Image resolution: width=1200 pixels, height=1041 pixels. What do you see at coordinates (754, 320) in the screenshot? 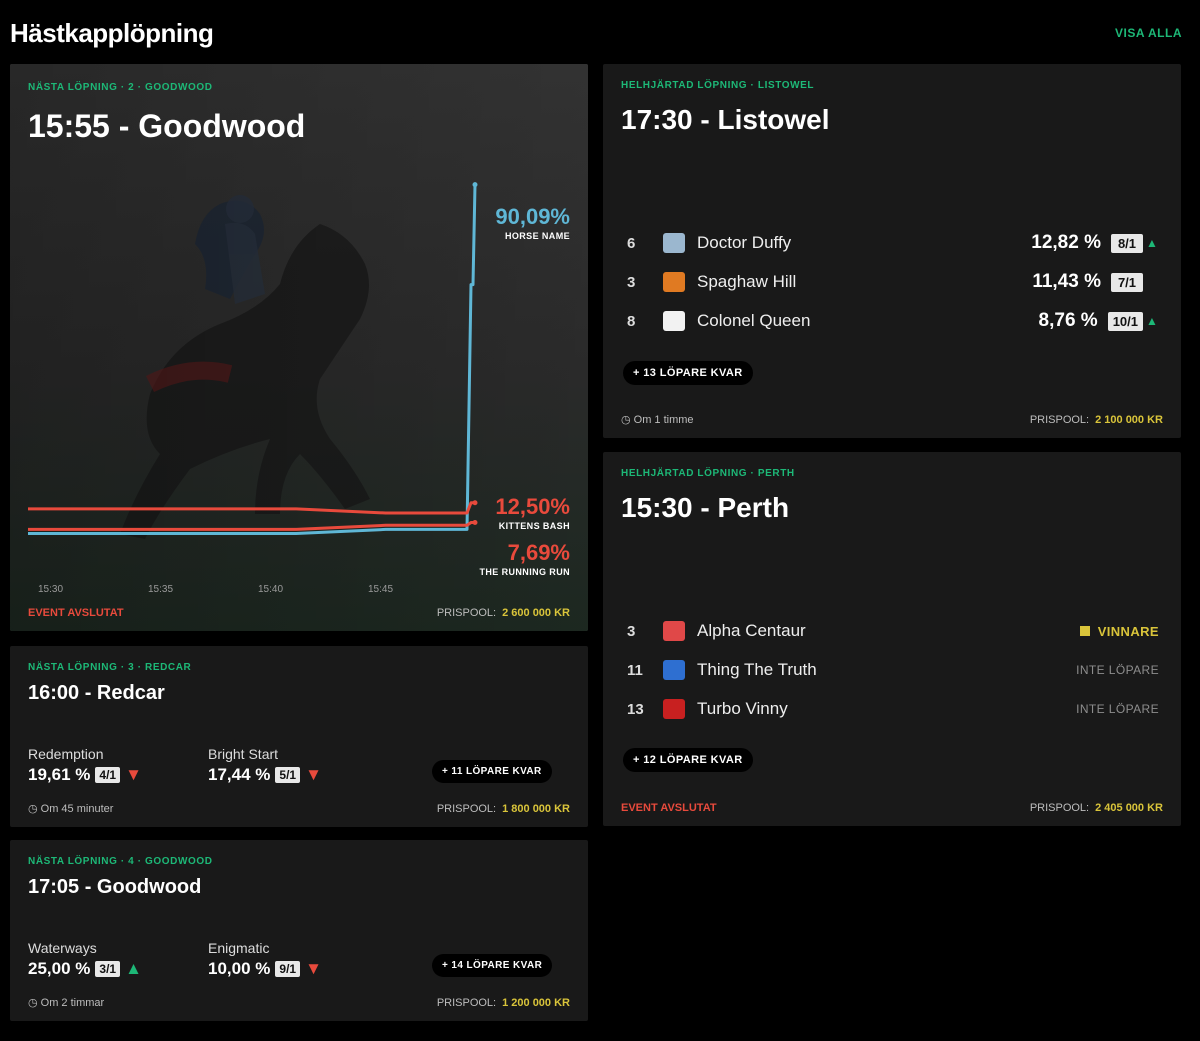
I see `runner-name: Colonel Queen` at bounding box center [754, 320].